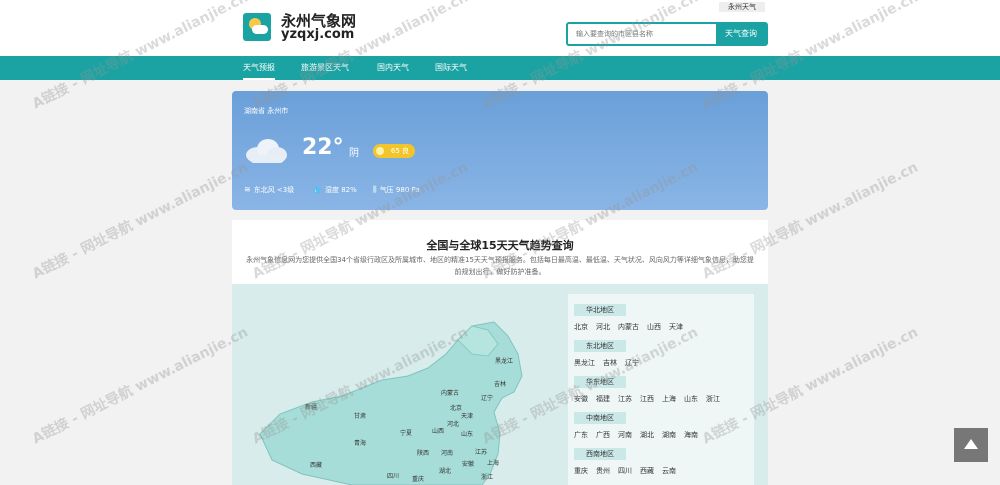 The height and width of the screenshot is (485, 1000). What do you see at coordinates (647, 399) in the screenshot?
I see `province-link: 江西` at bounding box center [647, 399].